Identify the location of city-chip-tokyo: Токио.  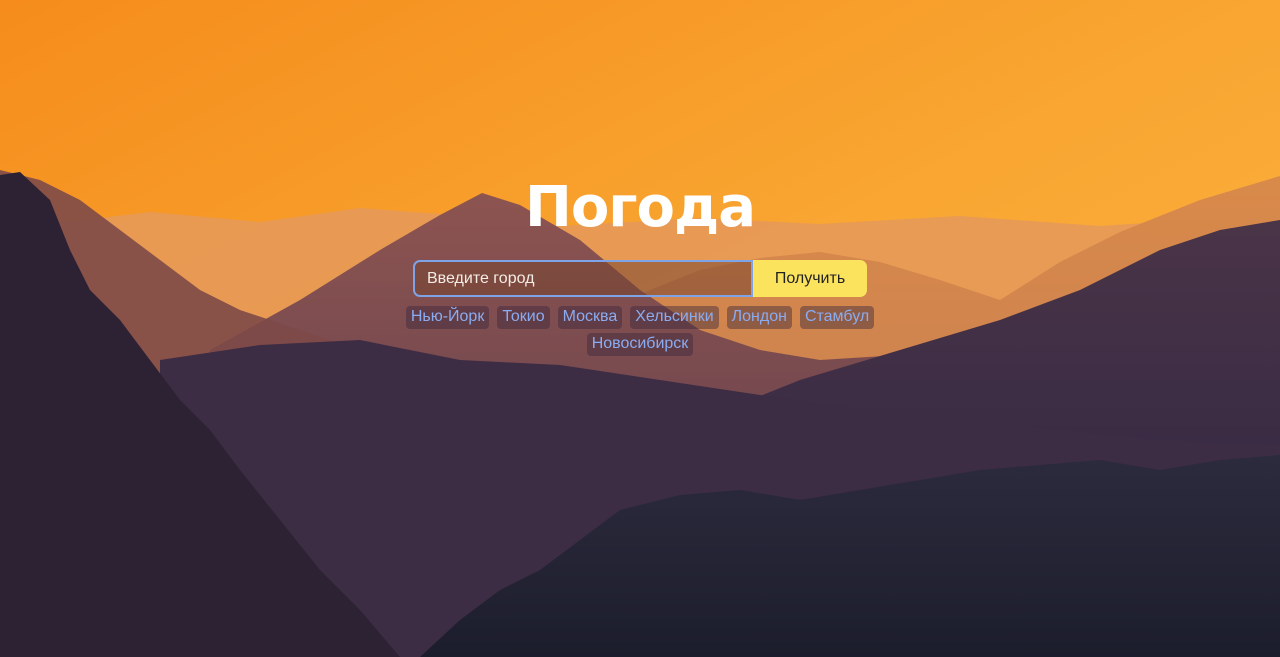
(523, 317).